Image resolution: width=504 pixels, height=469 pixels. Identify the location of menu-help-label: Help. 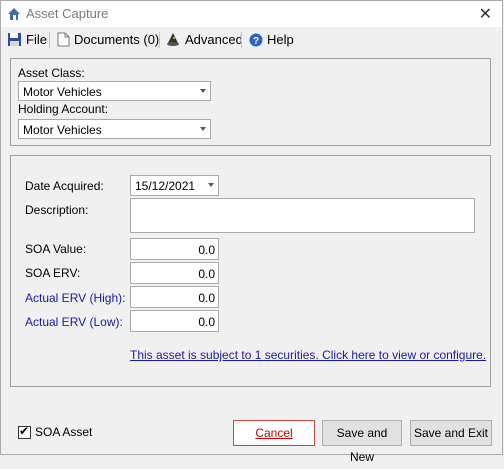
(280, 39).